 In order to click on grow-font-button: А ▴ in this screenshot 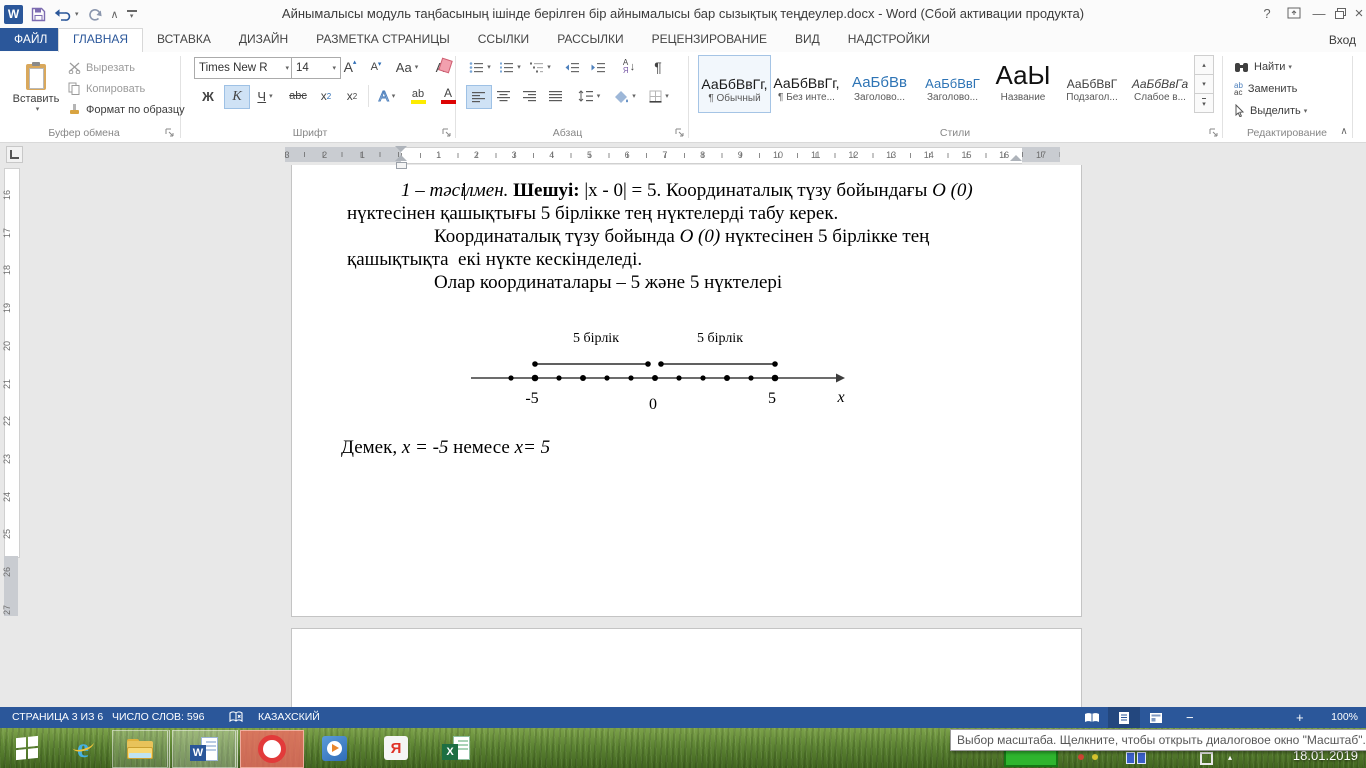, I will do `click(350, 67)`.